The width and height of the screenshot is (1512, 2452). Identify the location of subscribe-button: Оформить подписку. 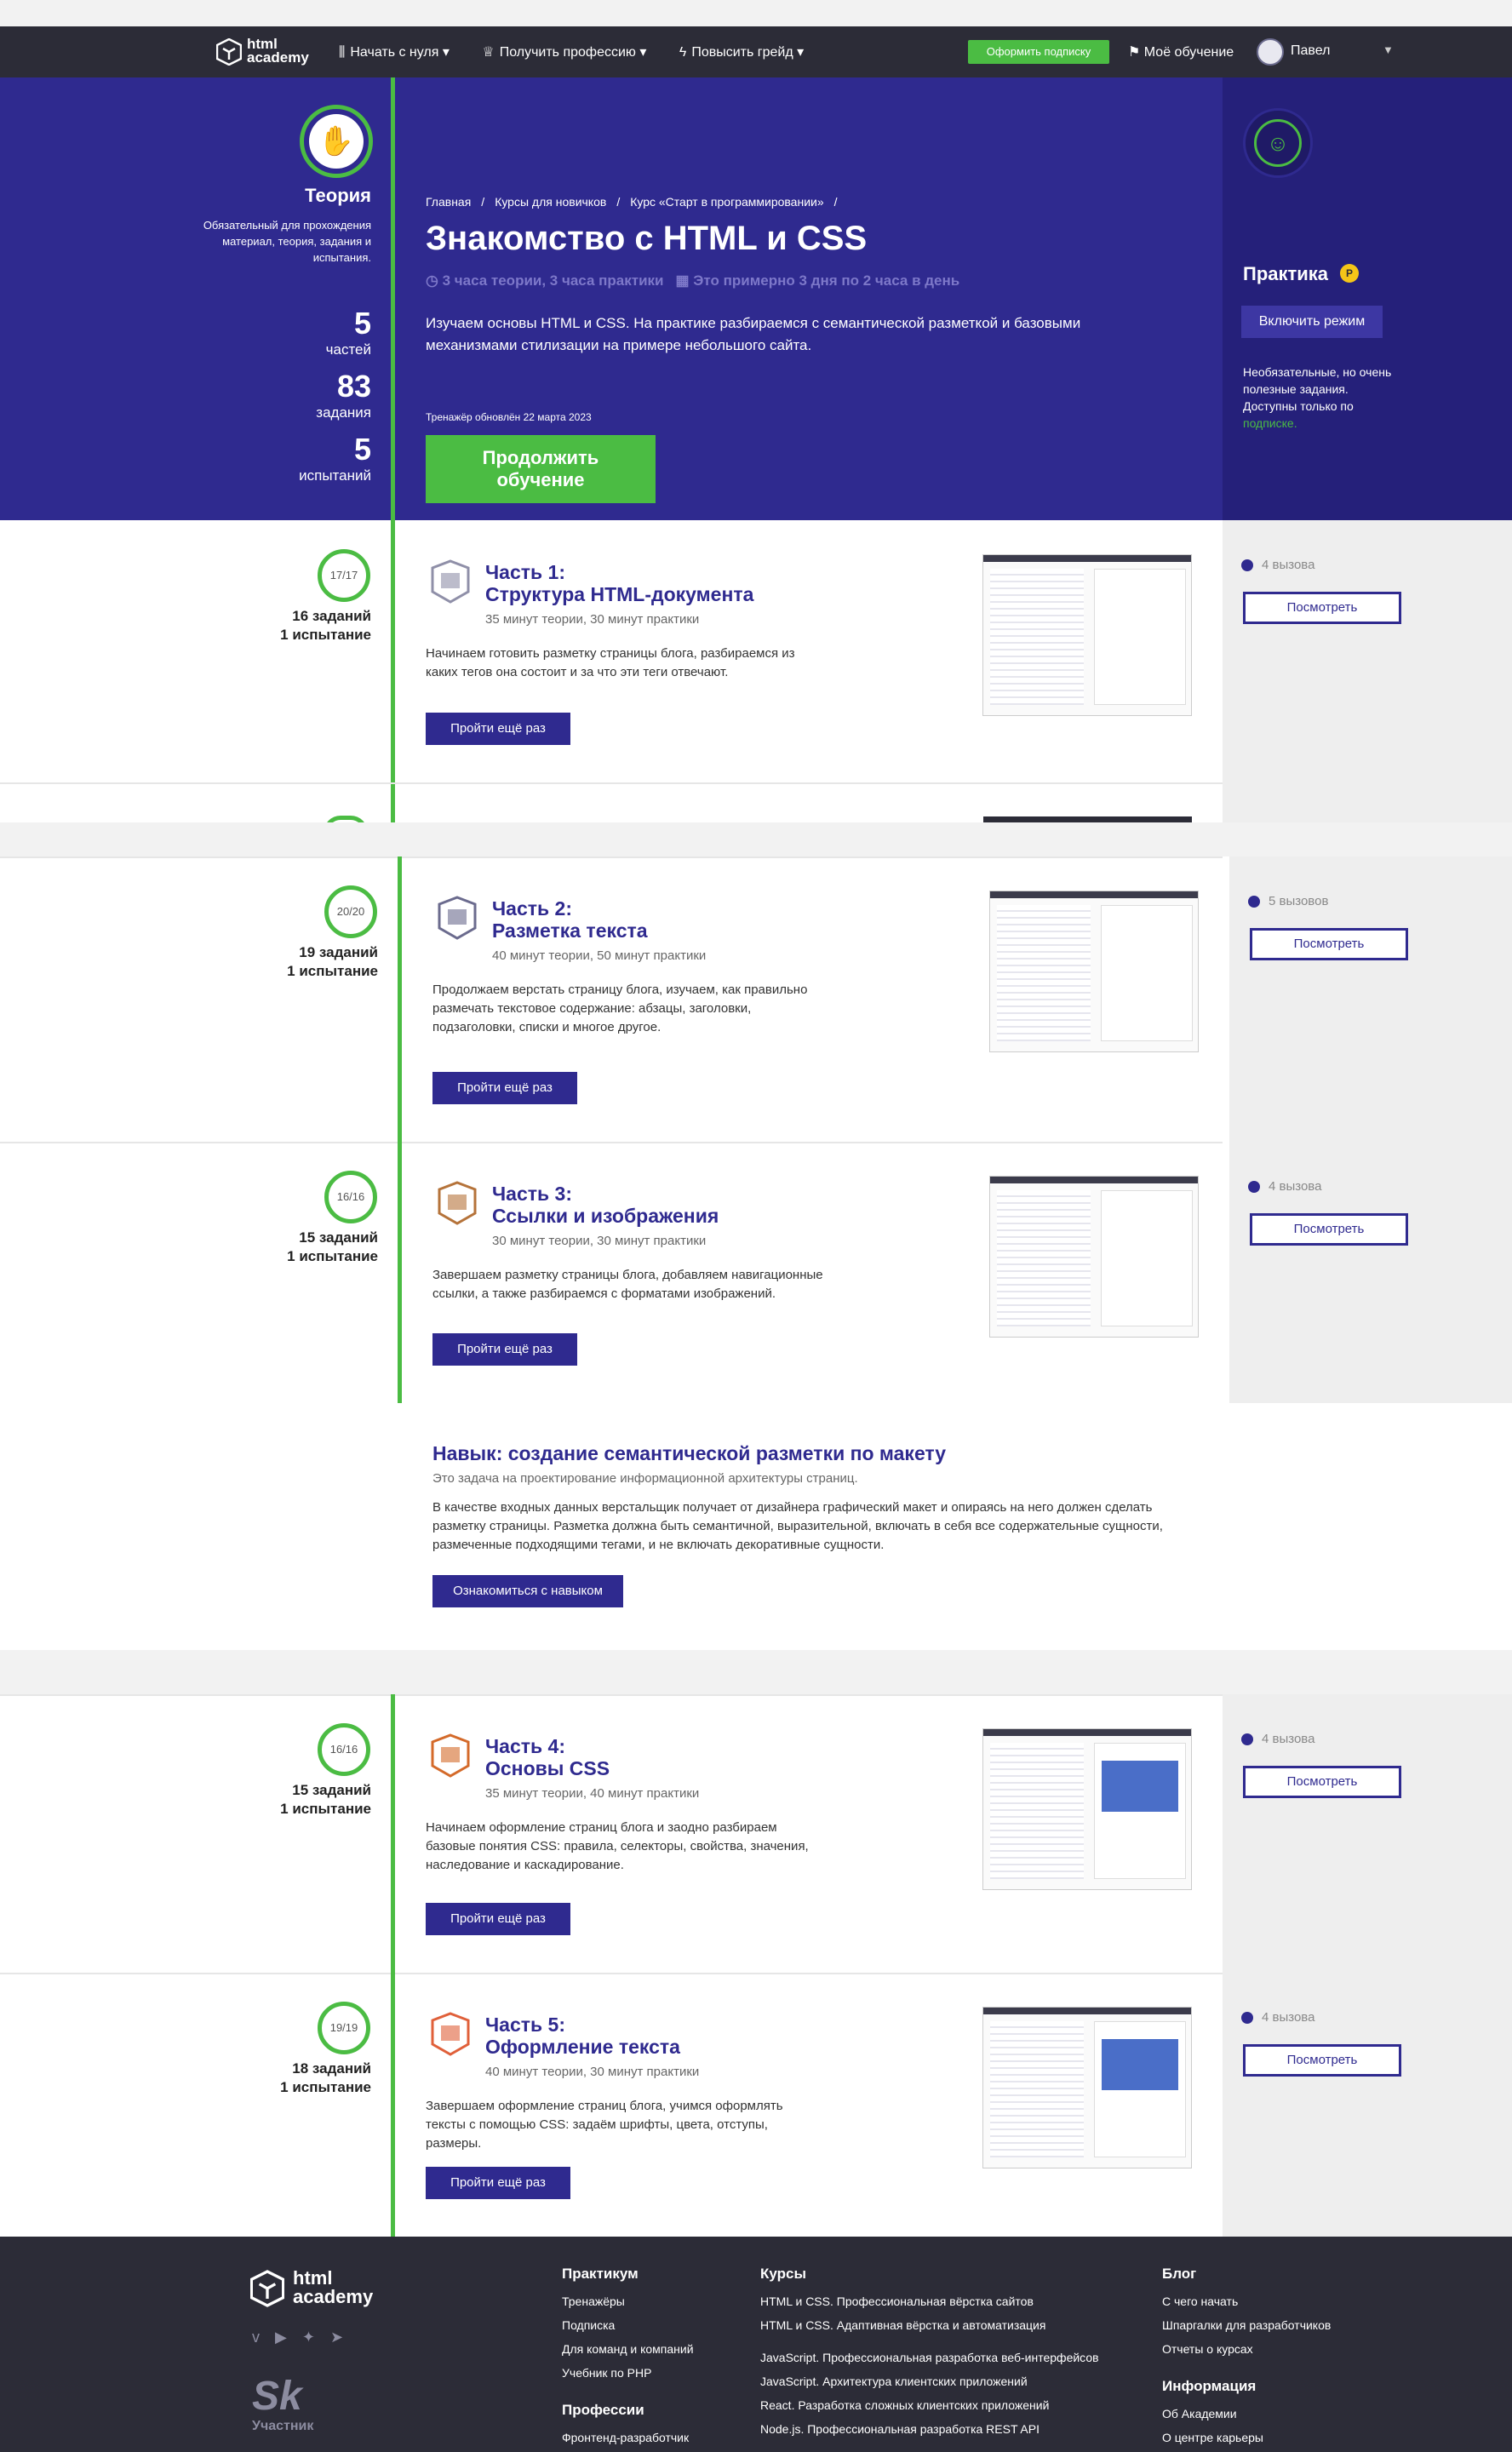
(1038, 52).